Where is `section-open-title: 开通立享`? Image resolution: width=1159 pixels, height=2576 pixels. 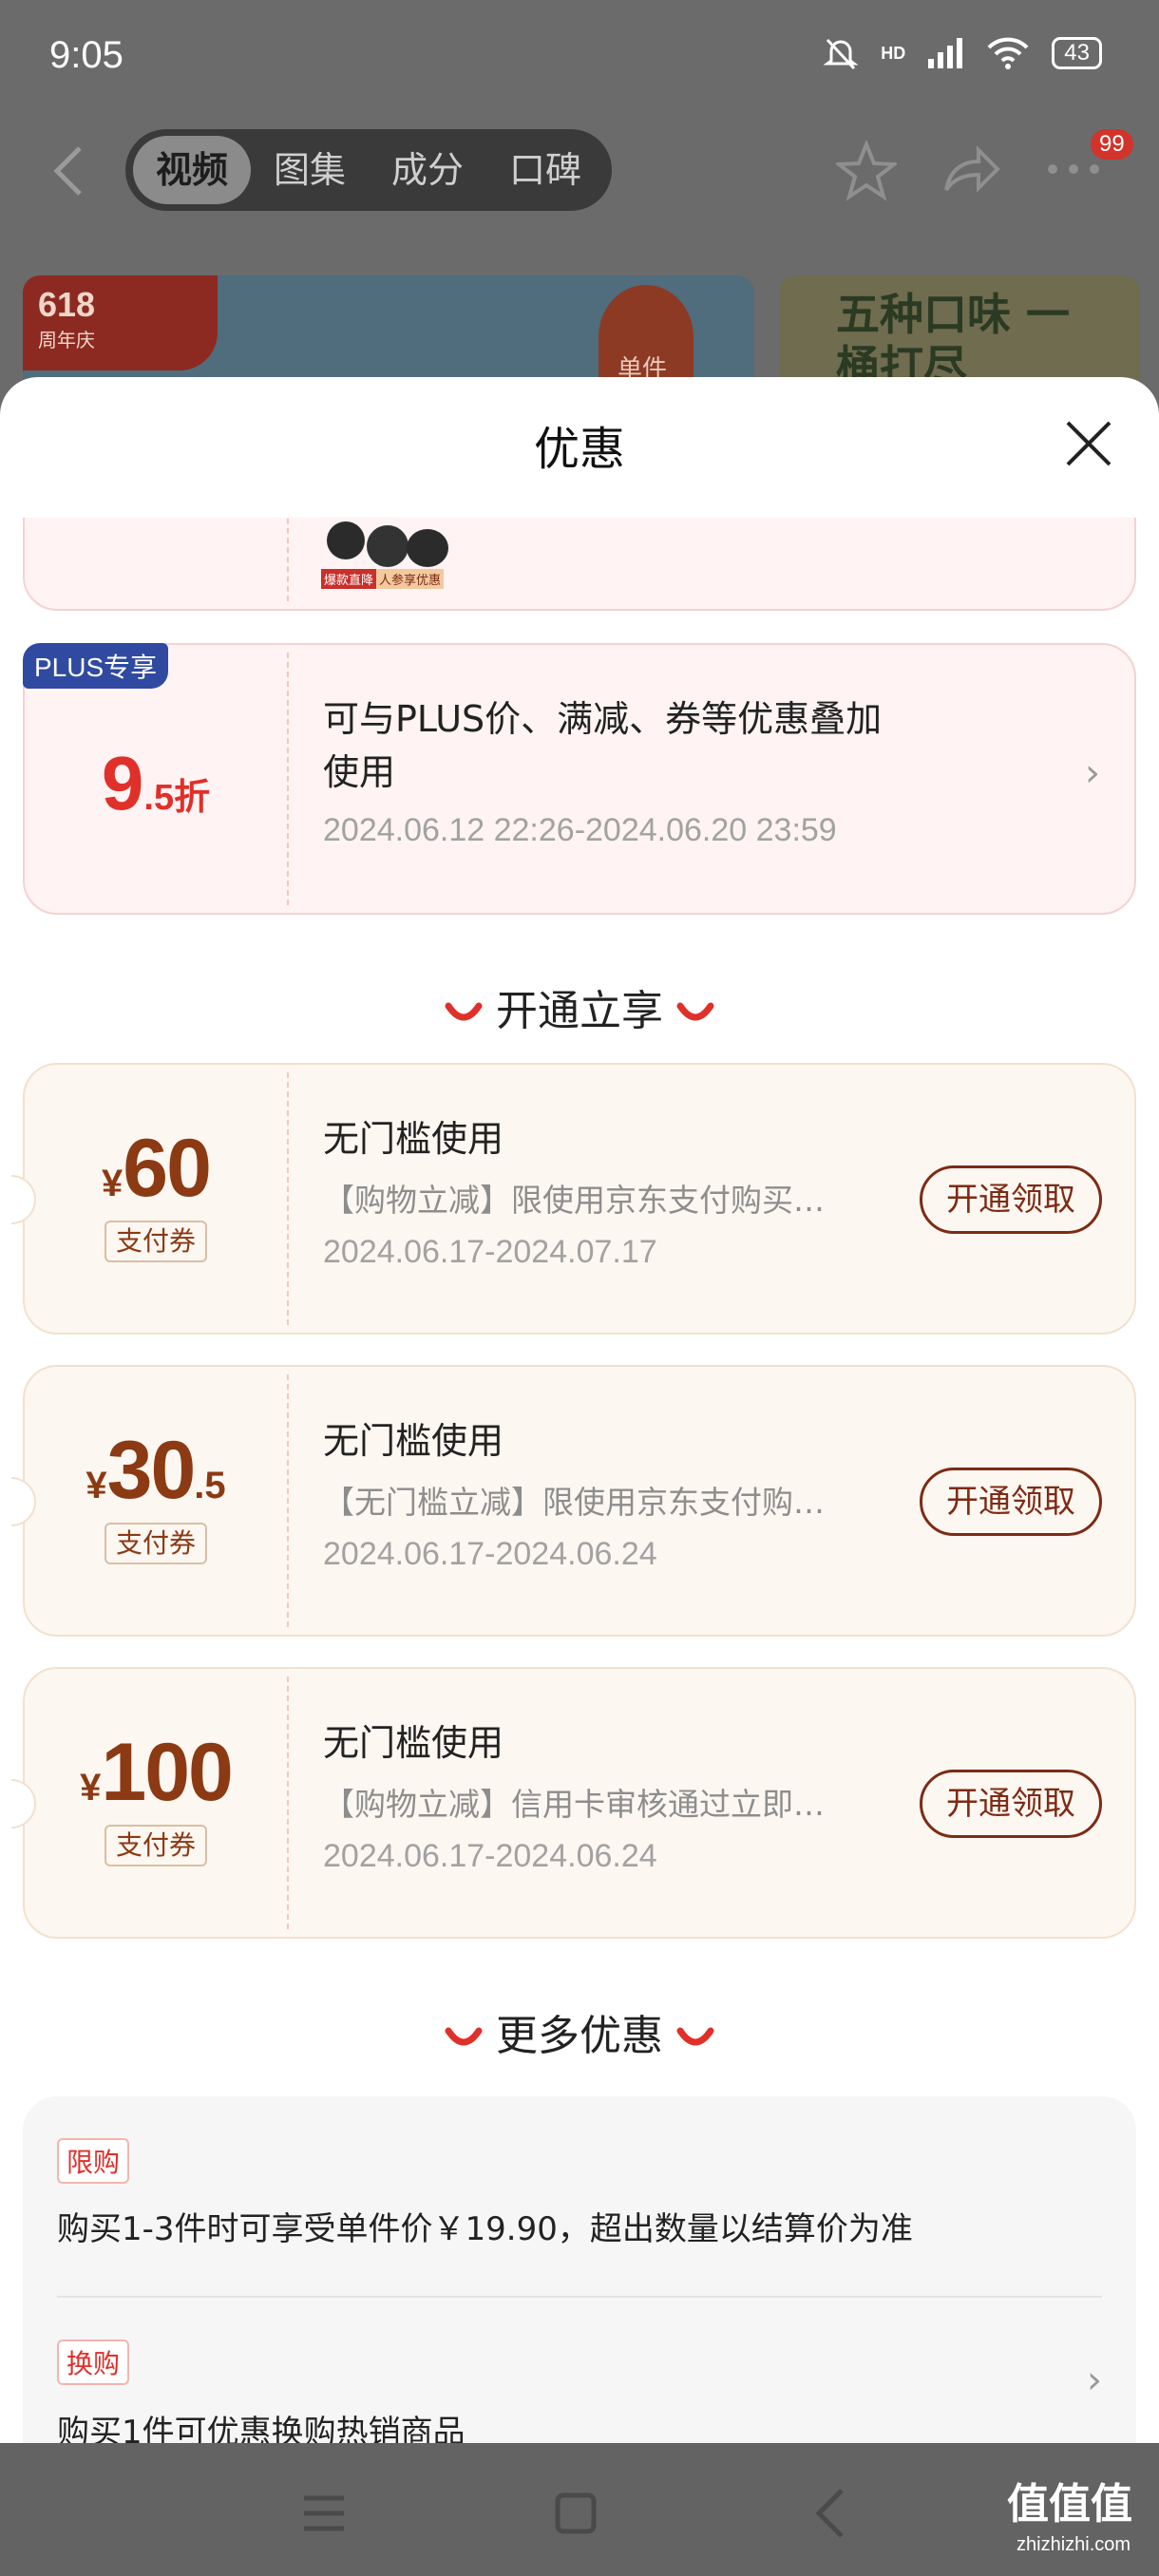
section-open-title: 开通立享 is located at coordinates (579, 1011).